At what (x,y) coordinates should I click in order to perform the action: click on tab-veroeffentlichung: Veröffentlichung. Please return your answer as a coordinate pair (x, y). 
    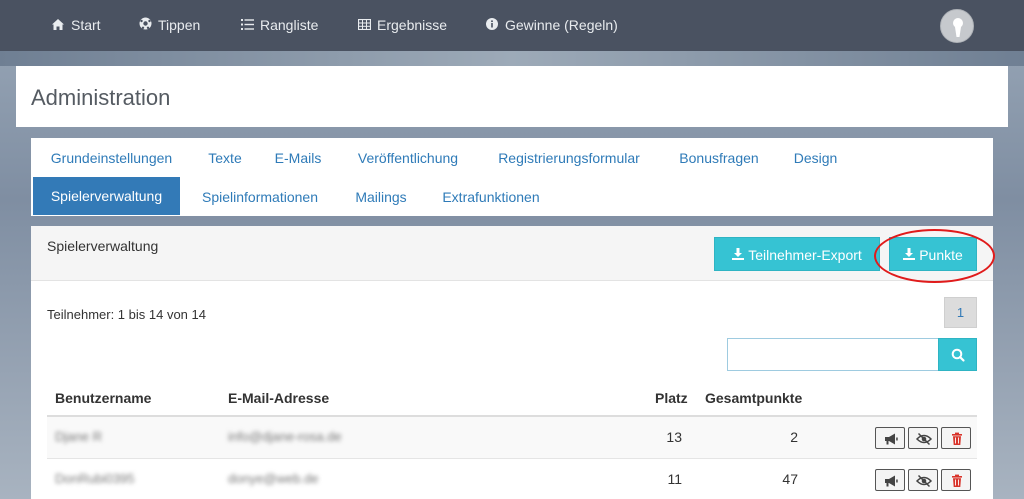
    Looking at the image, I should click on (408, 158).